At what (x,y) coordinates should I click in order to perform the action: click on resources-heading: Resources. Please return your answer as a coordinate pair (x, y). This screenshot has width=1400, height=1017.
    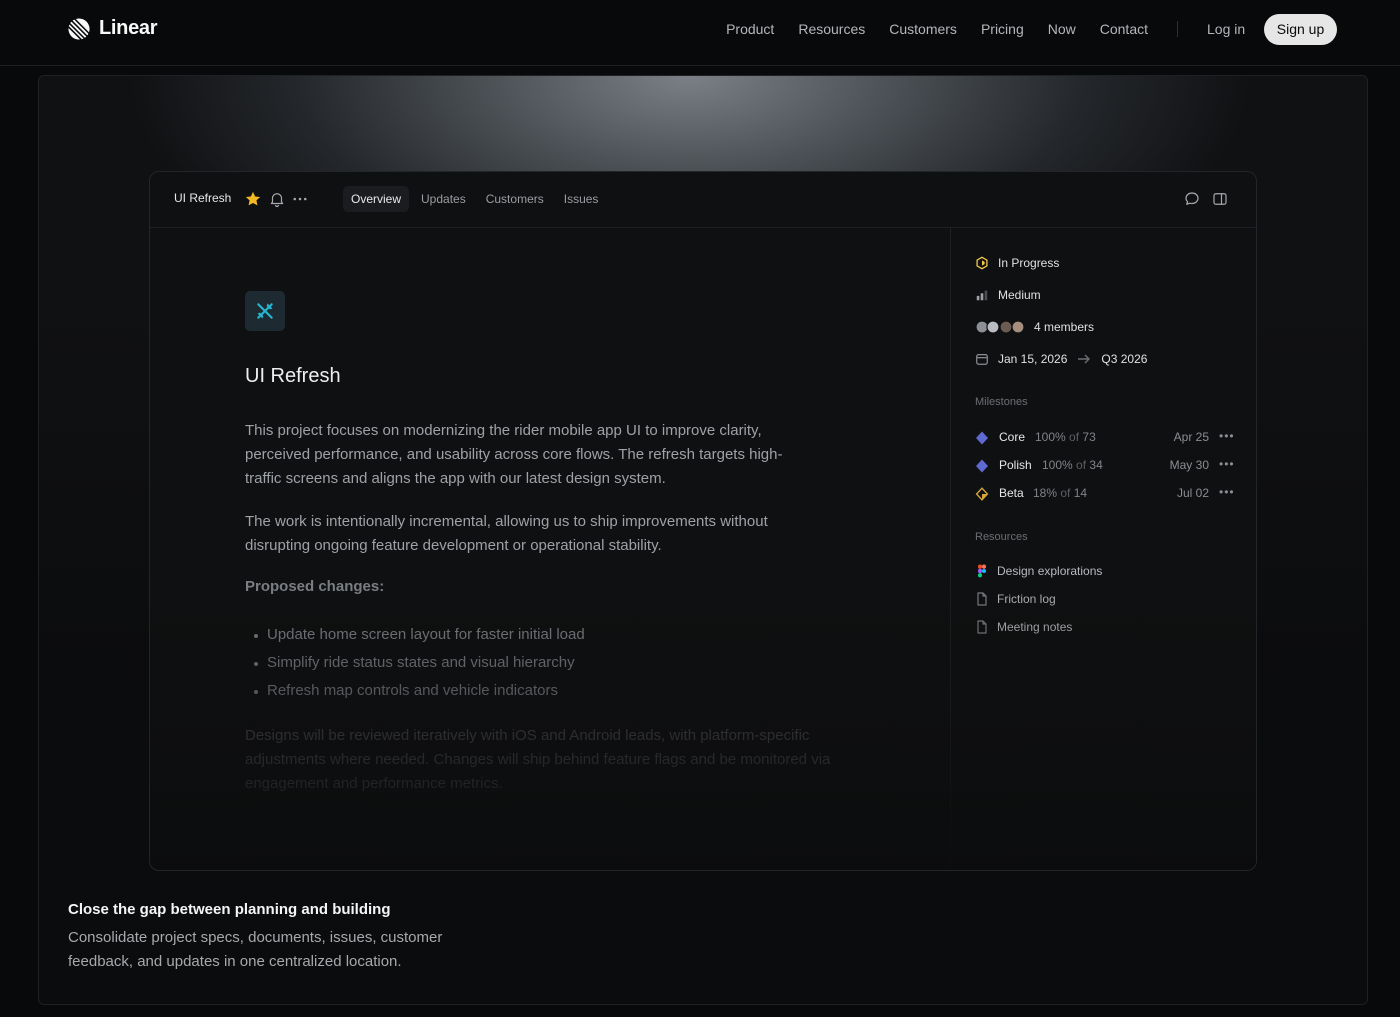
    Looking at the image, I should click on (1001, 537).